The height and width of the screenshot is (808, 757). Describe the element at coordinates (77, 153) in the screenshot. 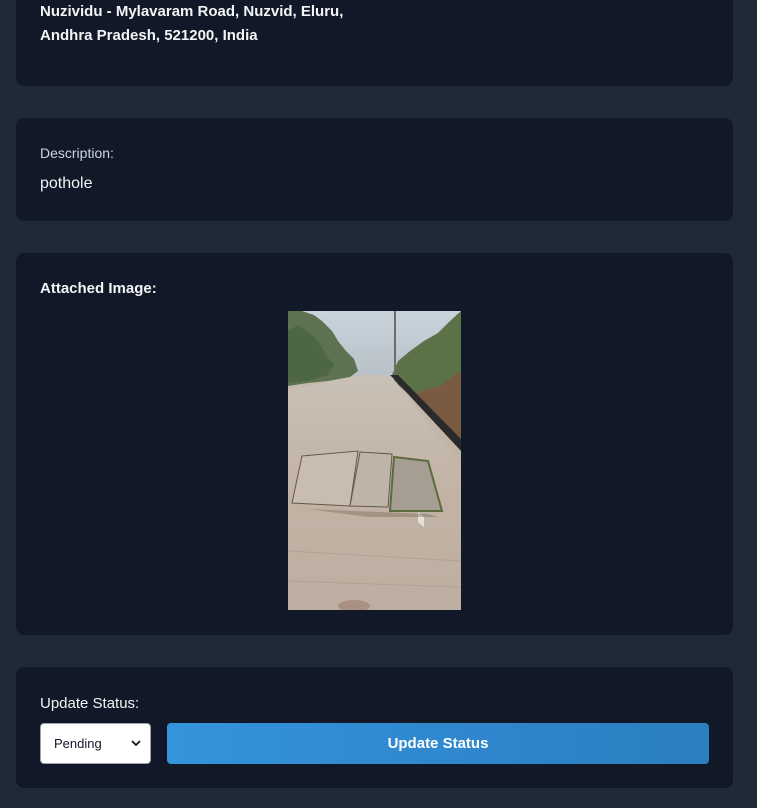

I see `description-label: Description:` at that location.